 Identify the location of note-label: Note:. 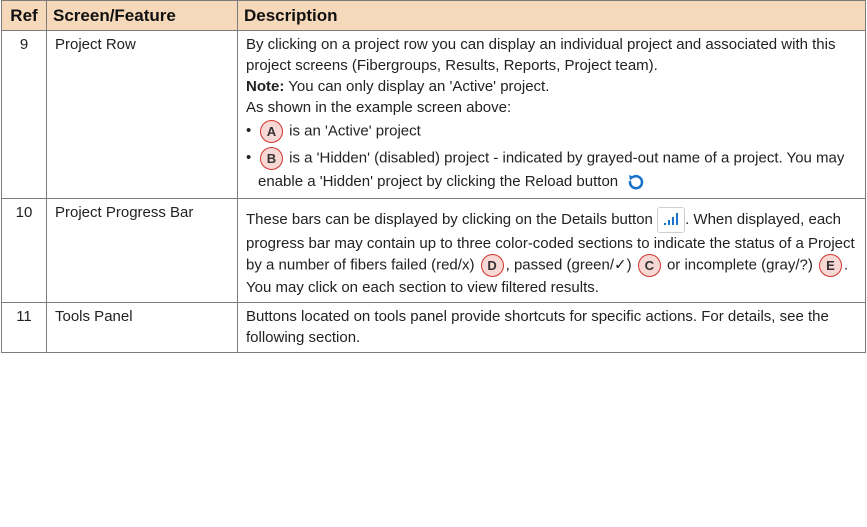
(265, 86).